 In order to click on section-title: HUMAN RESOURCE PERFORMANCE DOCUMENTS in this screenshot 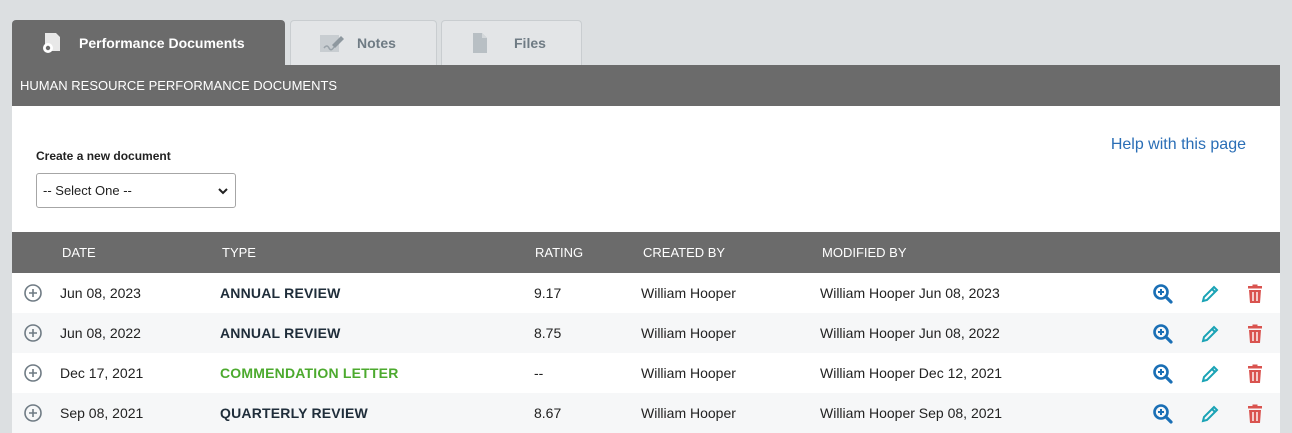, I will do `click(646, 85)`.